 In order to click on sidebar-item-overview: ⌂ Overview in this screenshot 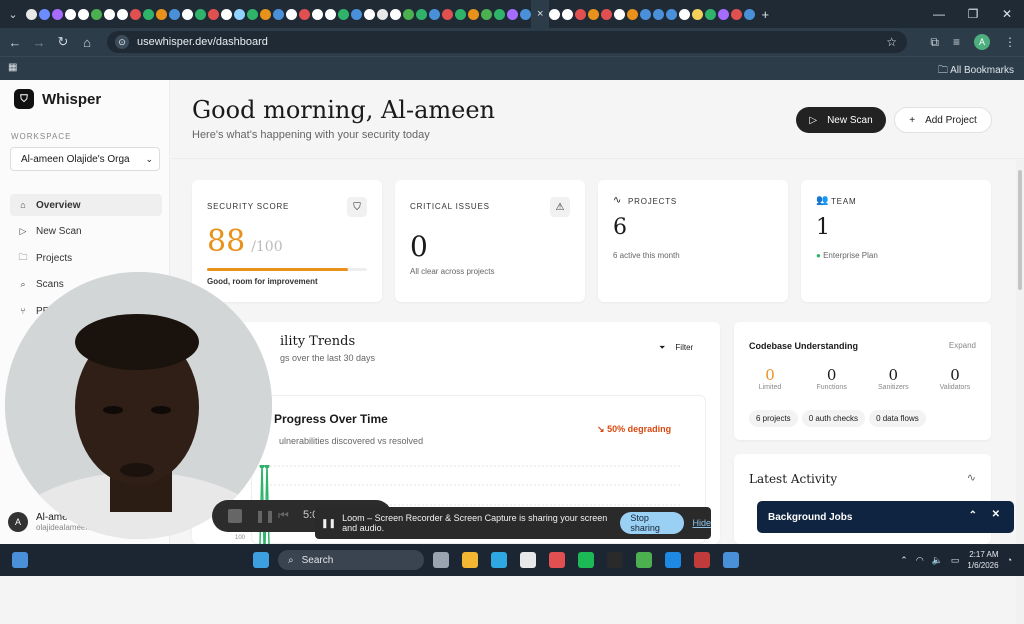, I will do `click(86, 205)`.